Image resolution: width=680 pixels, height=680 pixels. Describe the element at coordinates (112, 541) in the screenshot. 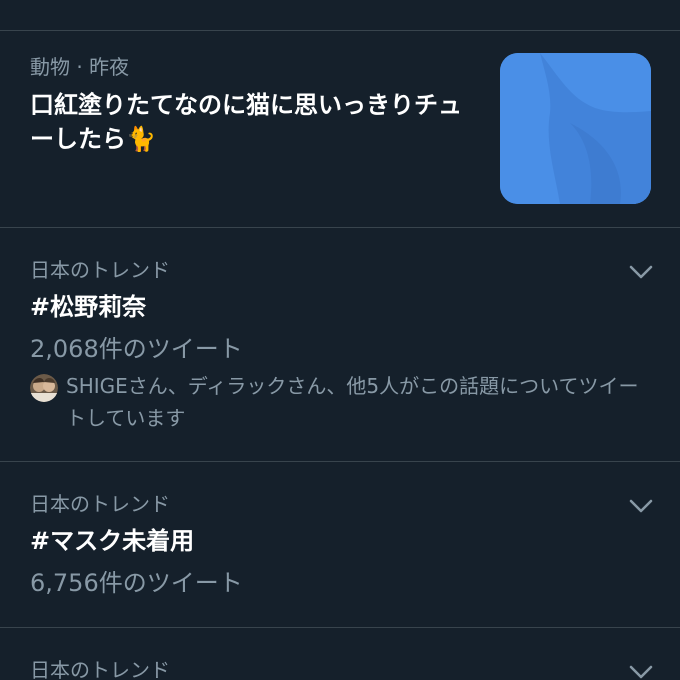

I see `trend-name: #マスク未着用` at that location.